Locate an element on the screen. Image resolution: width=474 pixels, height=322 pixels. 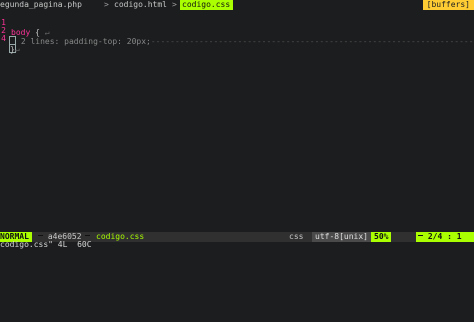
command-line: codigo.css" 4L 60C is located at coordinates (237, 245).